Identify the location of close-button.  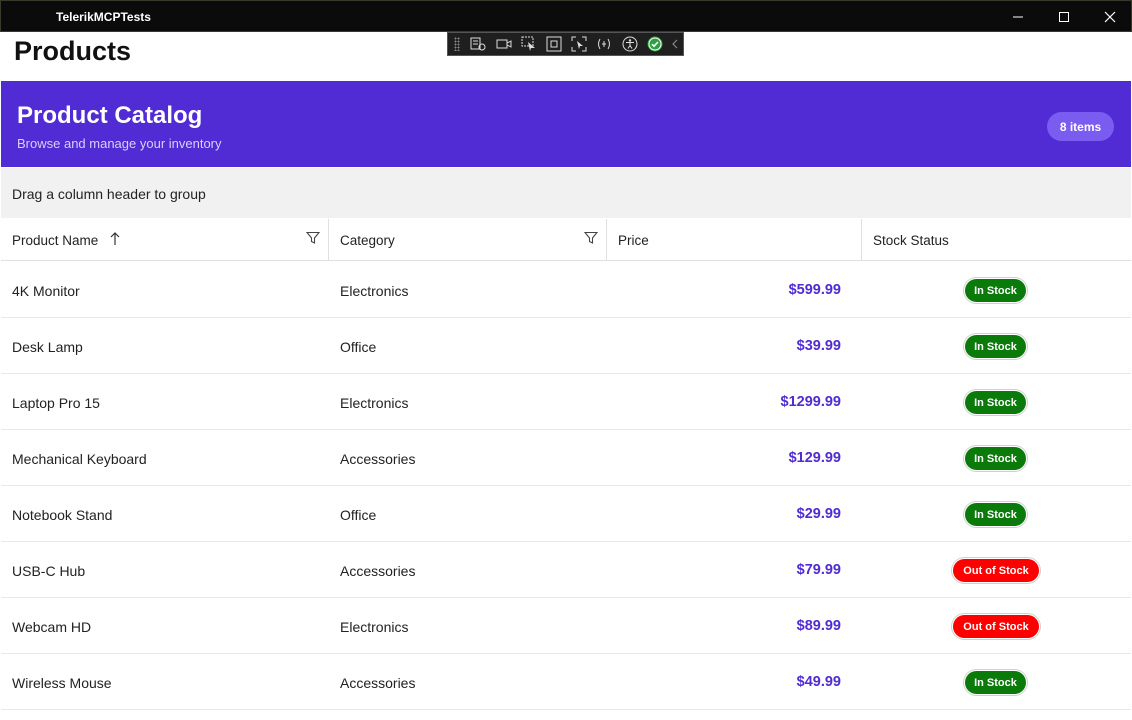
(1109, 17).